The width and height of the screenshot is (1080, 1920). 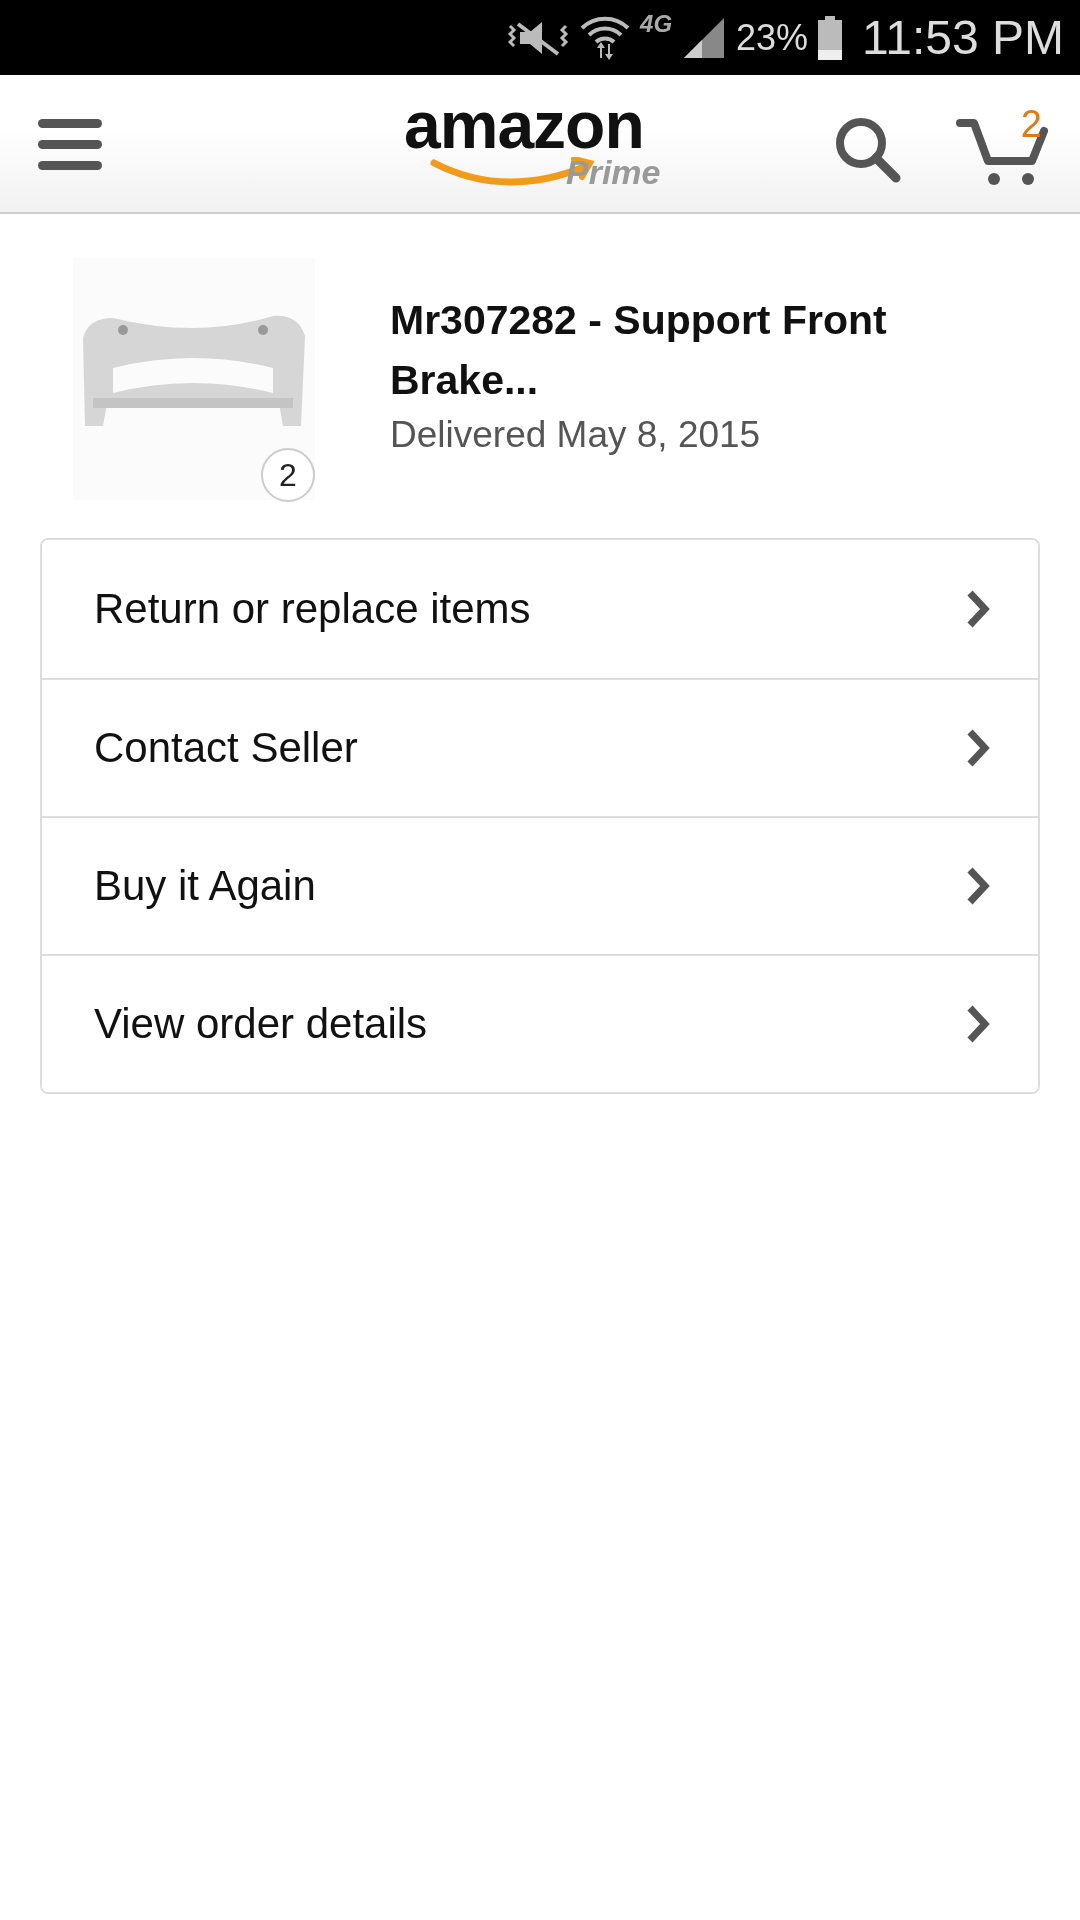 I want to click on amazon-logo: amazon Prime, so click(x=535, y=147).